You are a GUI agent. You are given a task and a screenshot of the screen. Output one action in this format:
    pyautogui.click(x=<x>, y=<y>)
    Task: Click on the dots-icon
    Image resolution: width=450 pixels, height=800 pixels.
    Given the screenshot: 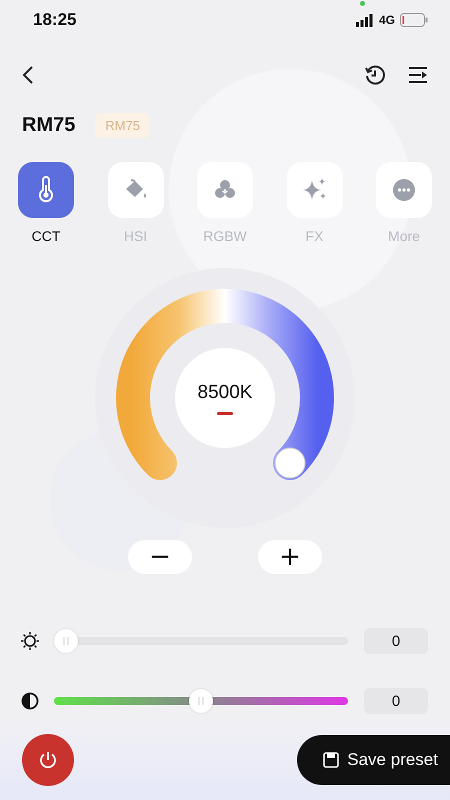 What is the action you would take?
    pyautogui.click(x=404, y=190)
    